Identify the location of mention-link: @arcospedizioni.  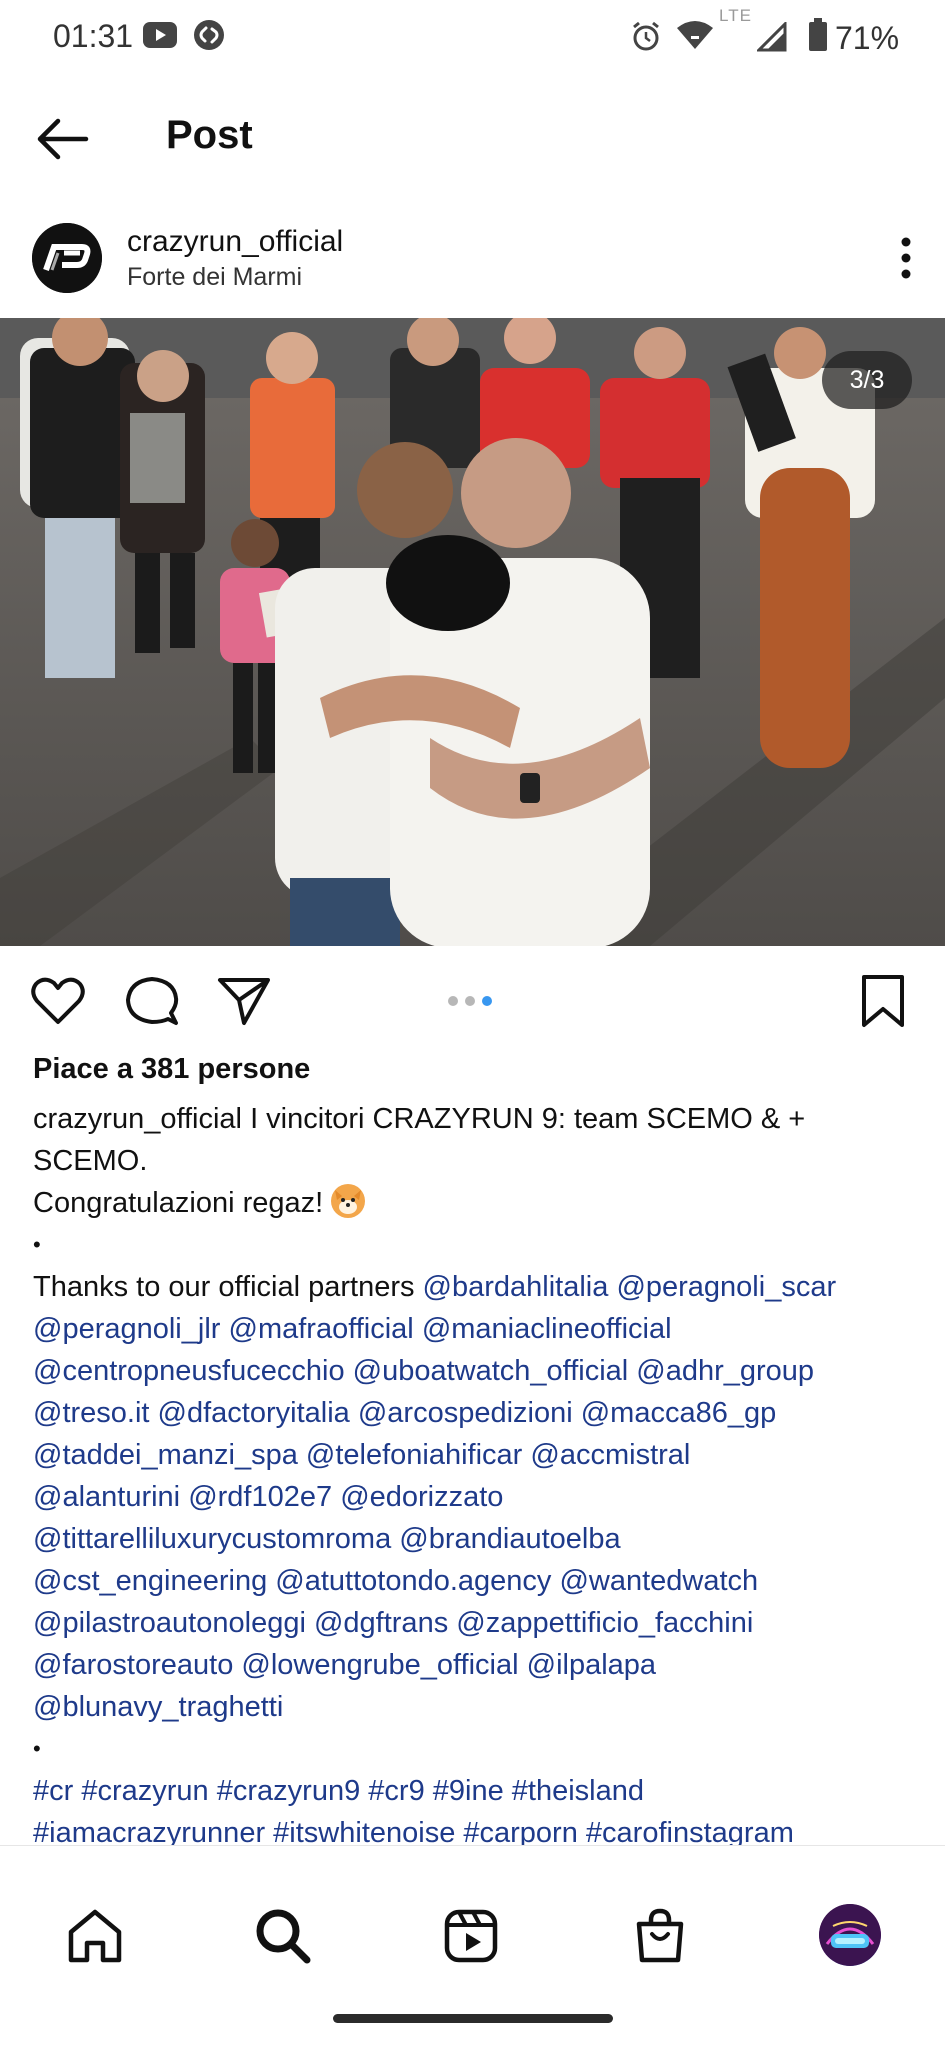
(465, 1413).